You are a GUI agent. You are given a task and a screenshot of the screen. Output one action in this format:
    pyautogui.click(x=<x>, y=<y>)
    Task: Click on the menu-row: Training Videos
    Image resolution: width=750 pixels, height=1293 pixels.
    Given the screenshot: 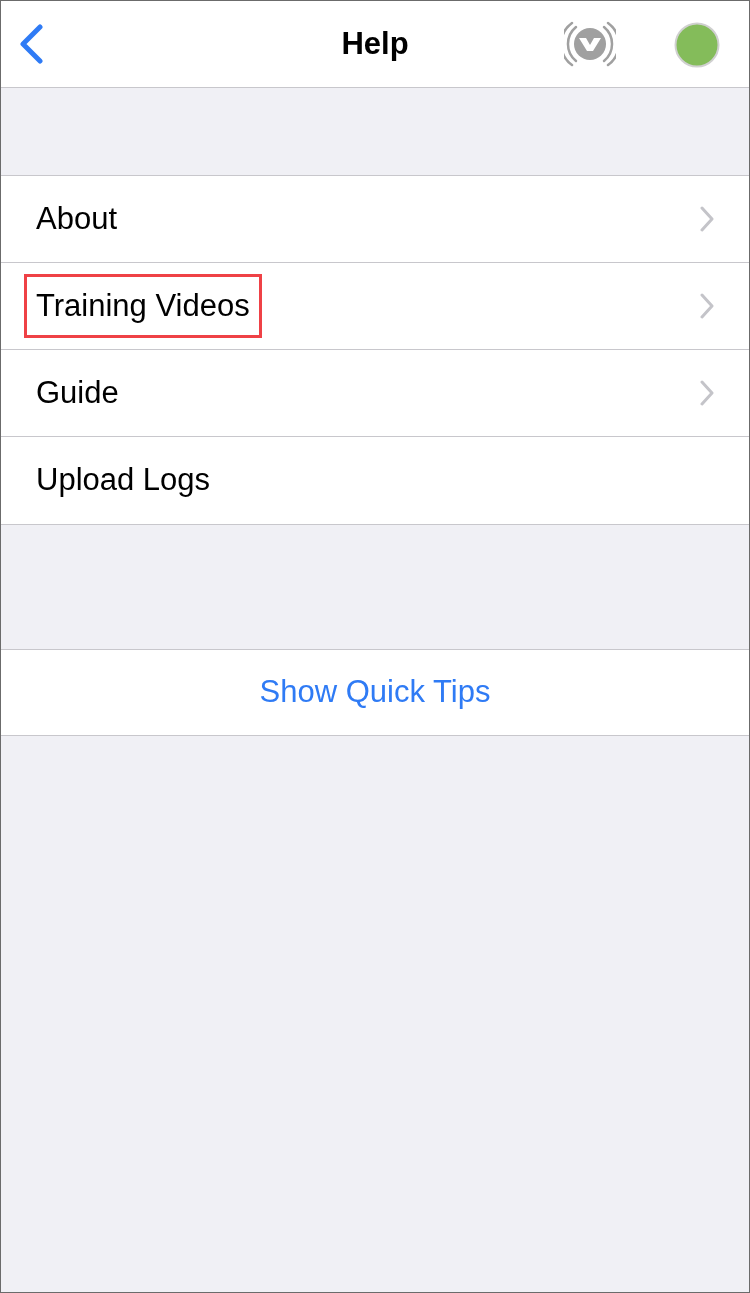 What is the action you would take?
    pyautogui.click(x=375, y=306)
    